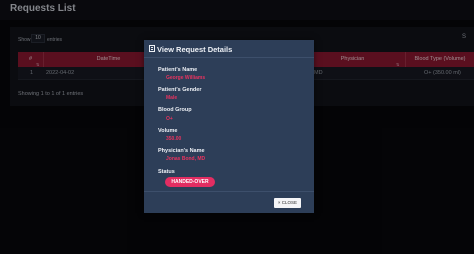 The height and width of the screenshot is (254, 474). What do you see at coordinates (152, 48) in the screenshot?
I see `document-icon` at bounding box center [152, 48].